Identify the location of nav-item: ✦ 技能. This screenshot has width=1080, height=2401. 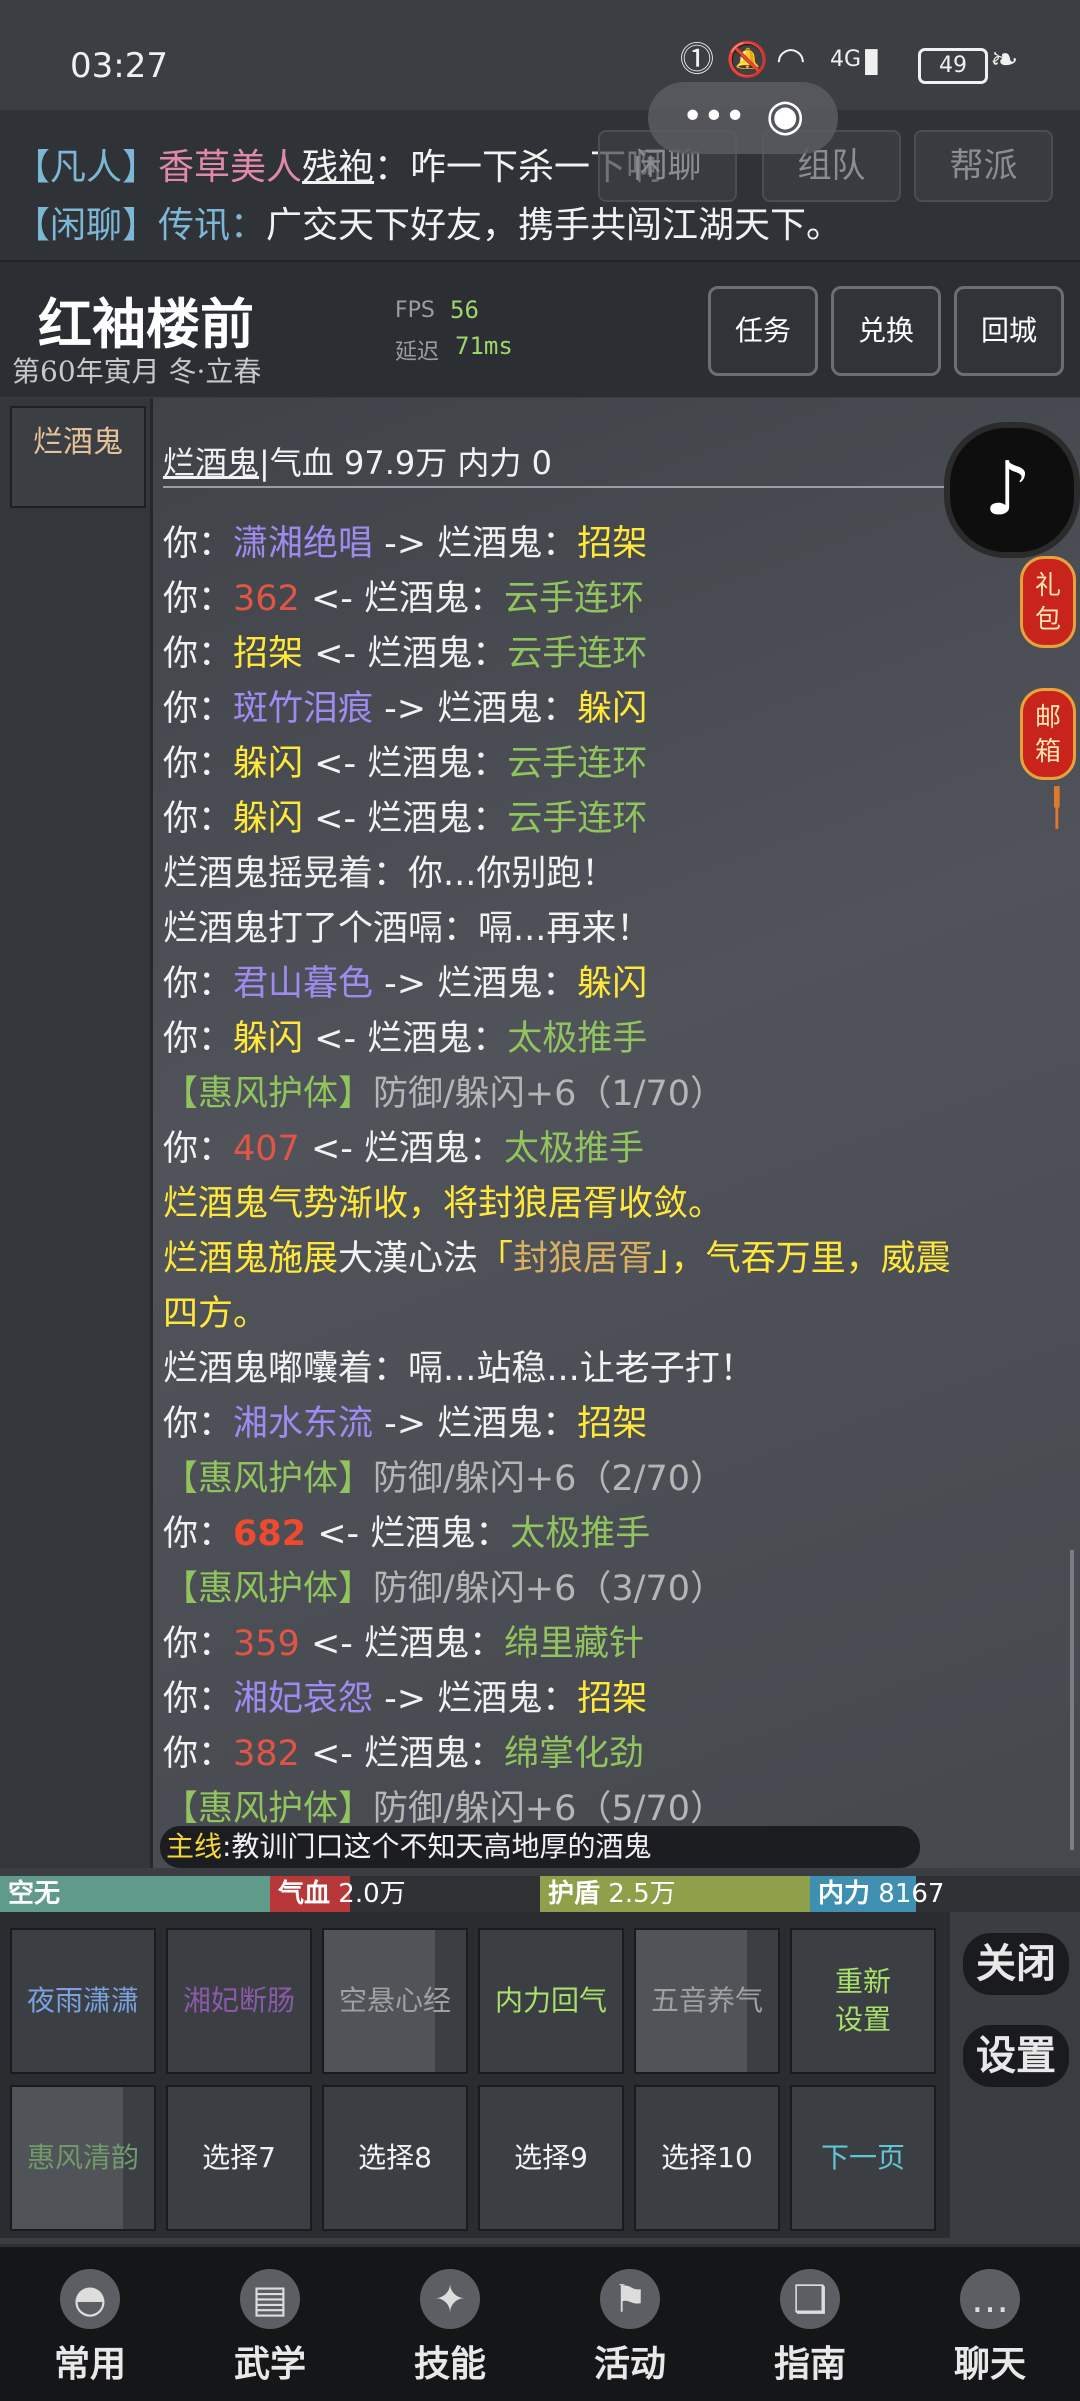
(450, 2324).